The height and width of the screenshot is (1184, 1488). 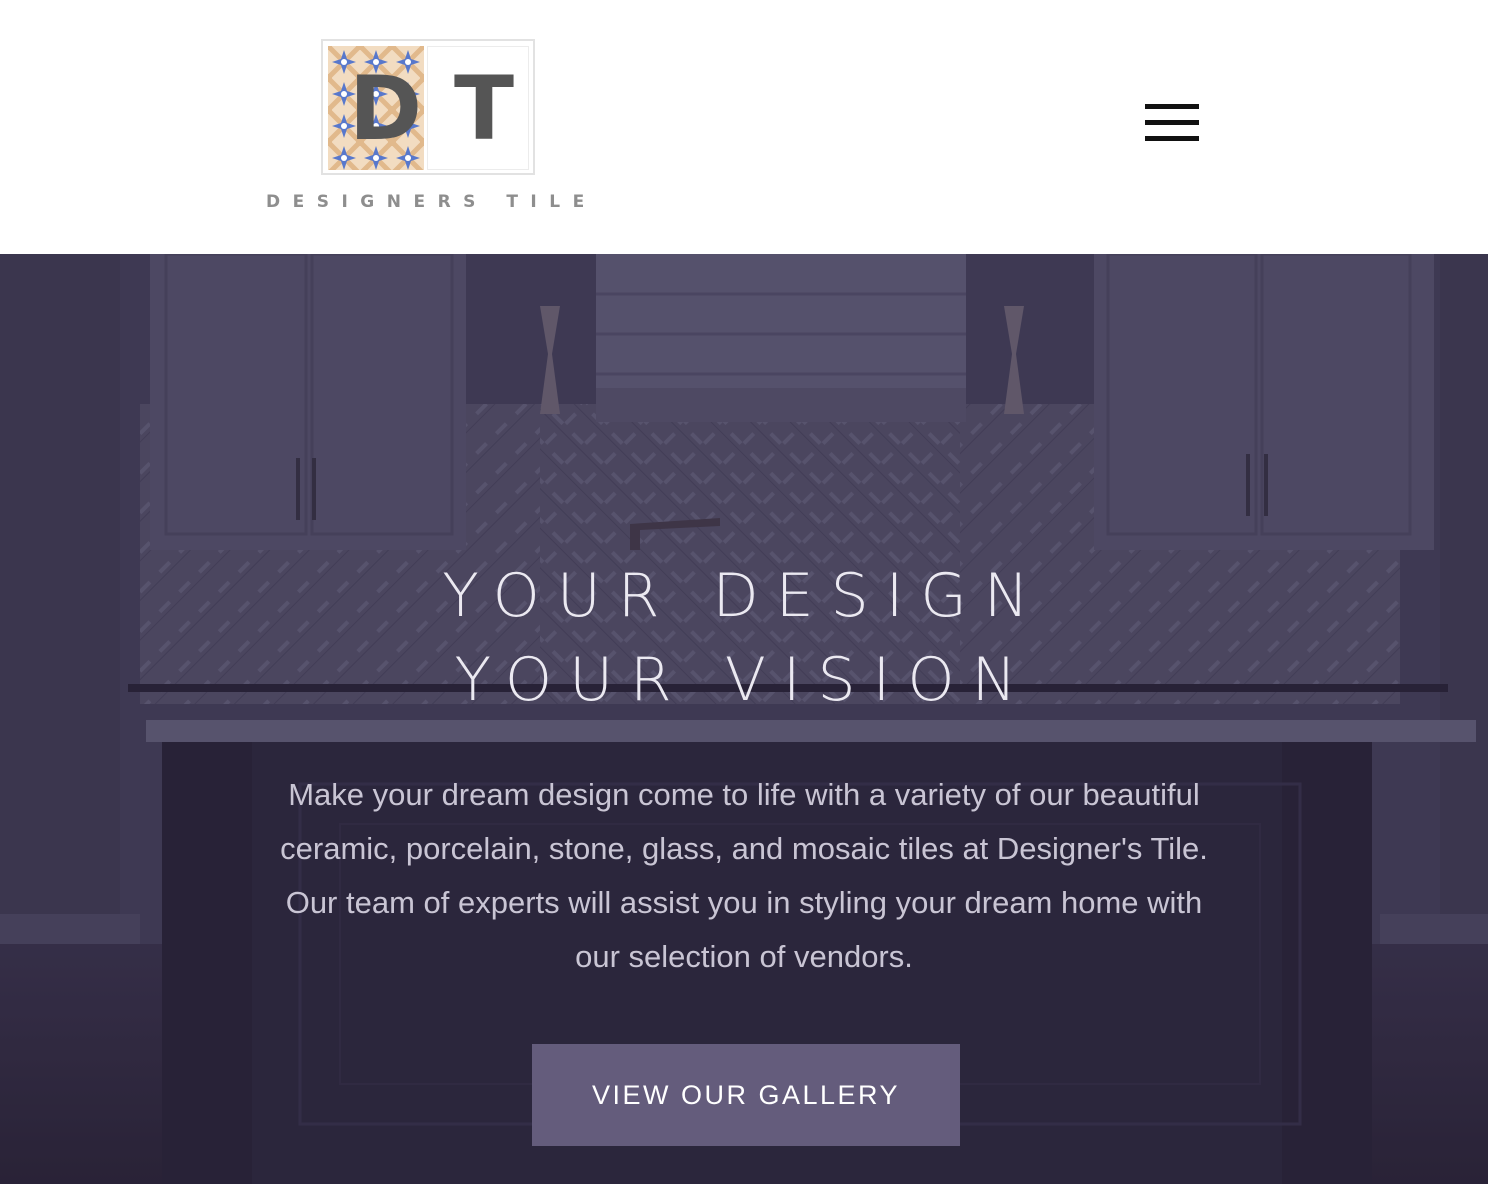 I want to click on hamburger-menu-icon, so click(x=1172, y=123).